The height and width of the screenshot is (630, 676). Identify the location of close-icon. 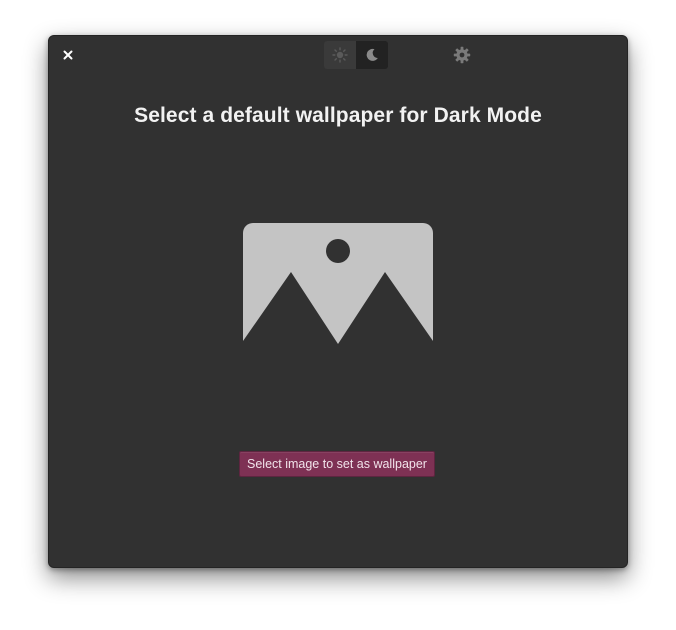
(68, 55).